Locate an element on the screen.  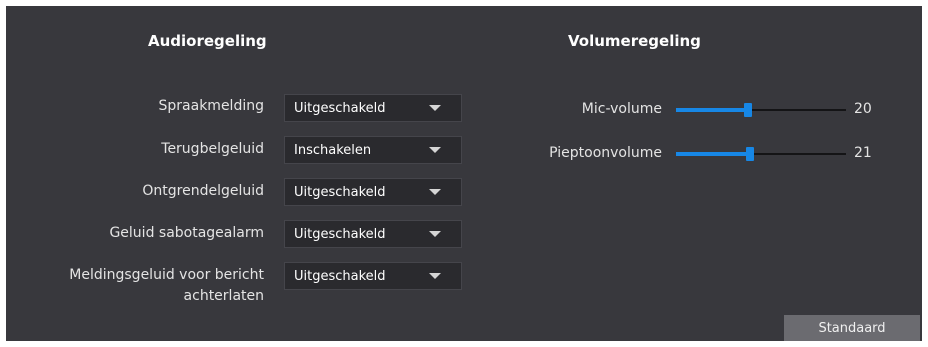
volume-heading: Volumeregeling is located at coordinates (634, 41).